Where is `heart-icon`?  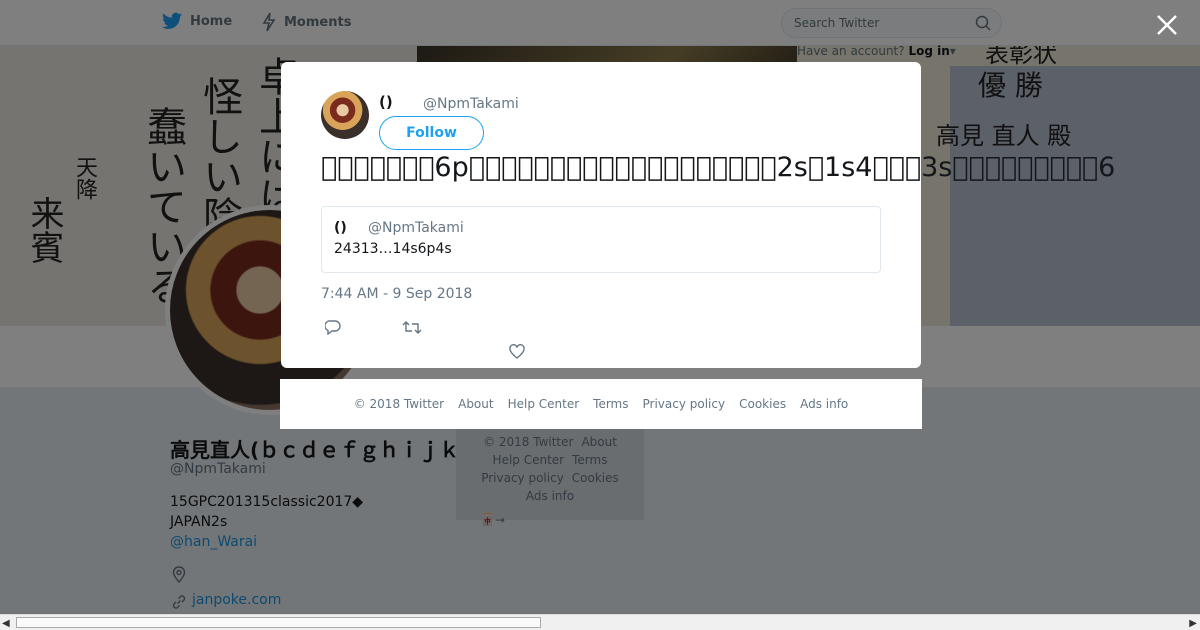 heart-icon is located at coordinates (517, 351).